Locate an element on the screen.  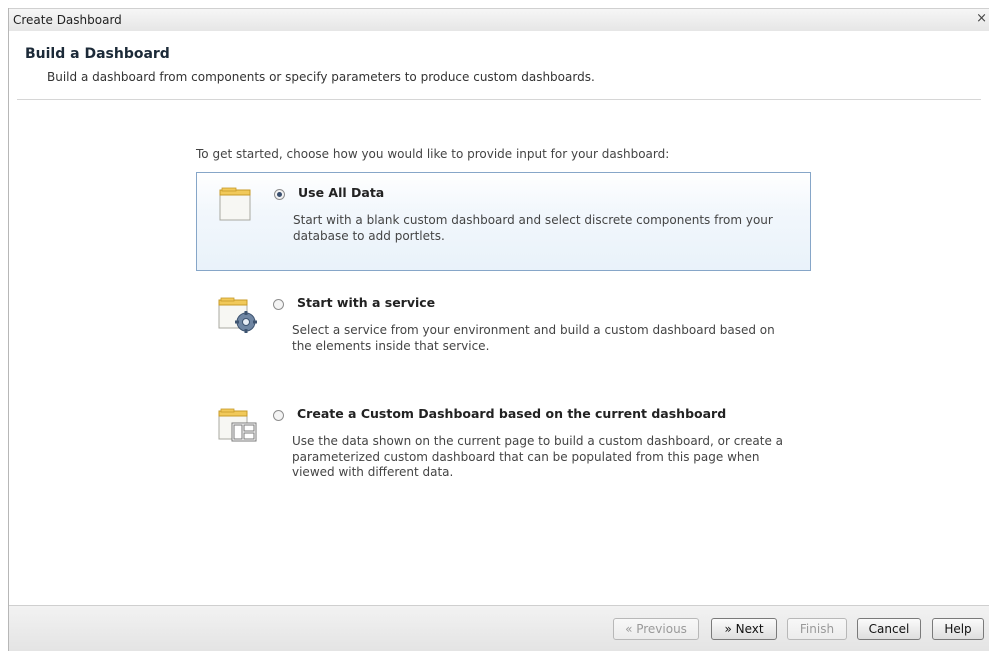
service-gear-icon is located at coordinates (237, 315).